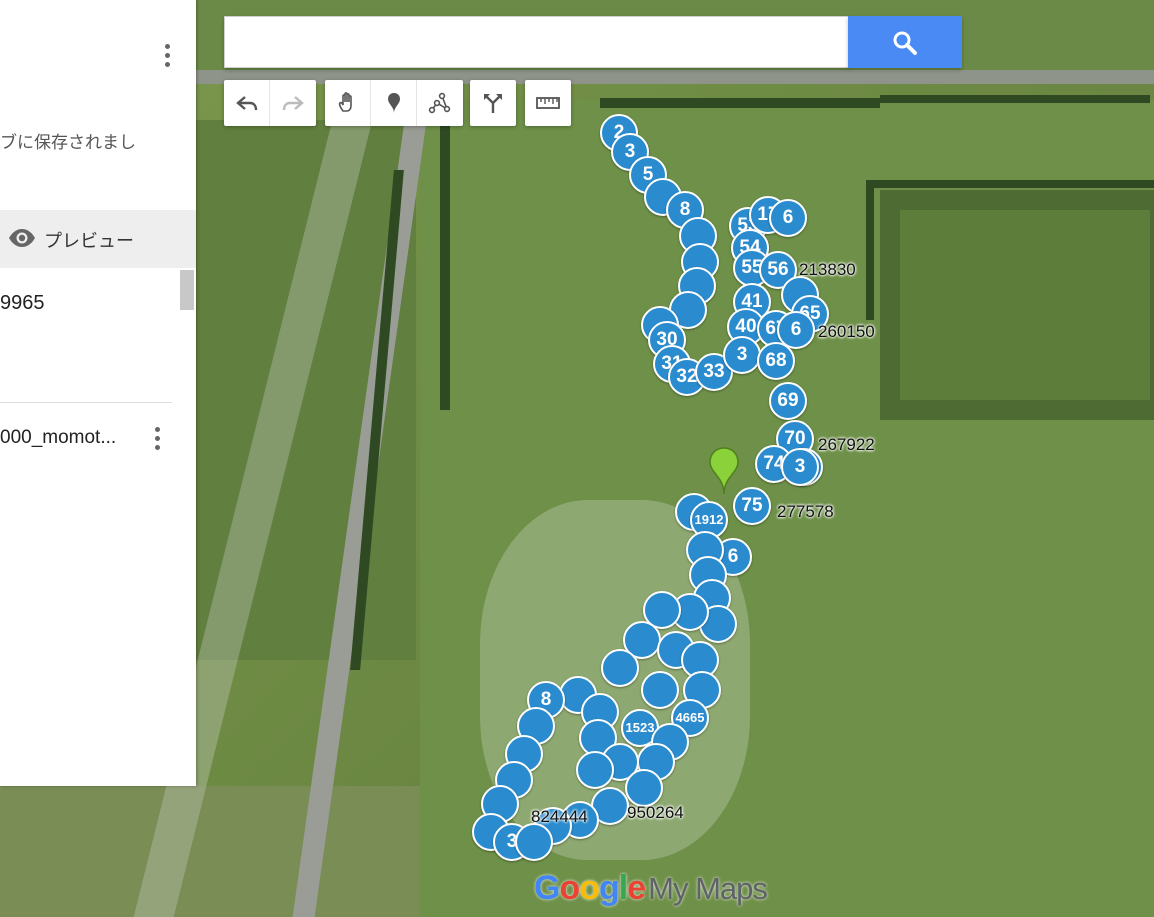 This screenshot has width=1154, height=917. Describe the element at coordinates (805, 511) in the screenshot. I see `timestamp-label: 277578` at that location.